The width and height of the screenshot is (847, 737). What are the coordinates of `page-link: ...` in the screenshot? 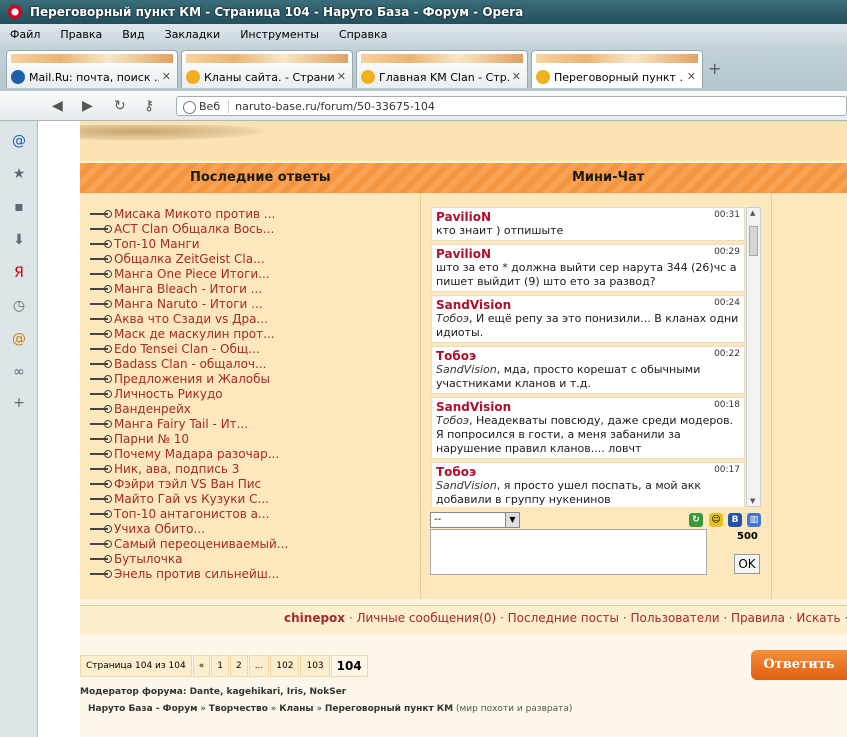 It's located at (259, 666).